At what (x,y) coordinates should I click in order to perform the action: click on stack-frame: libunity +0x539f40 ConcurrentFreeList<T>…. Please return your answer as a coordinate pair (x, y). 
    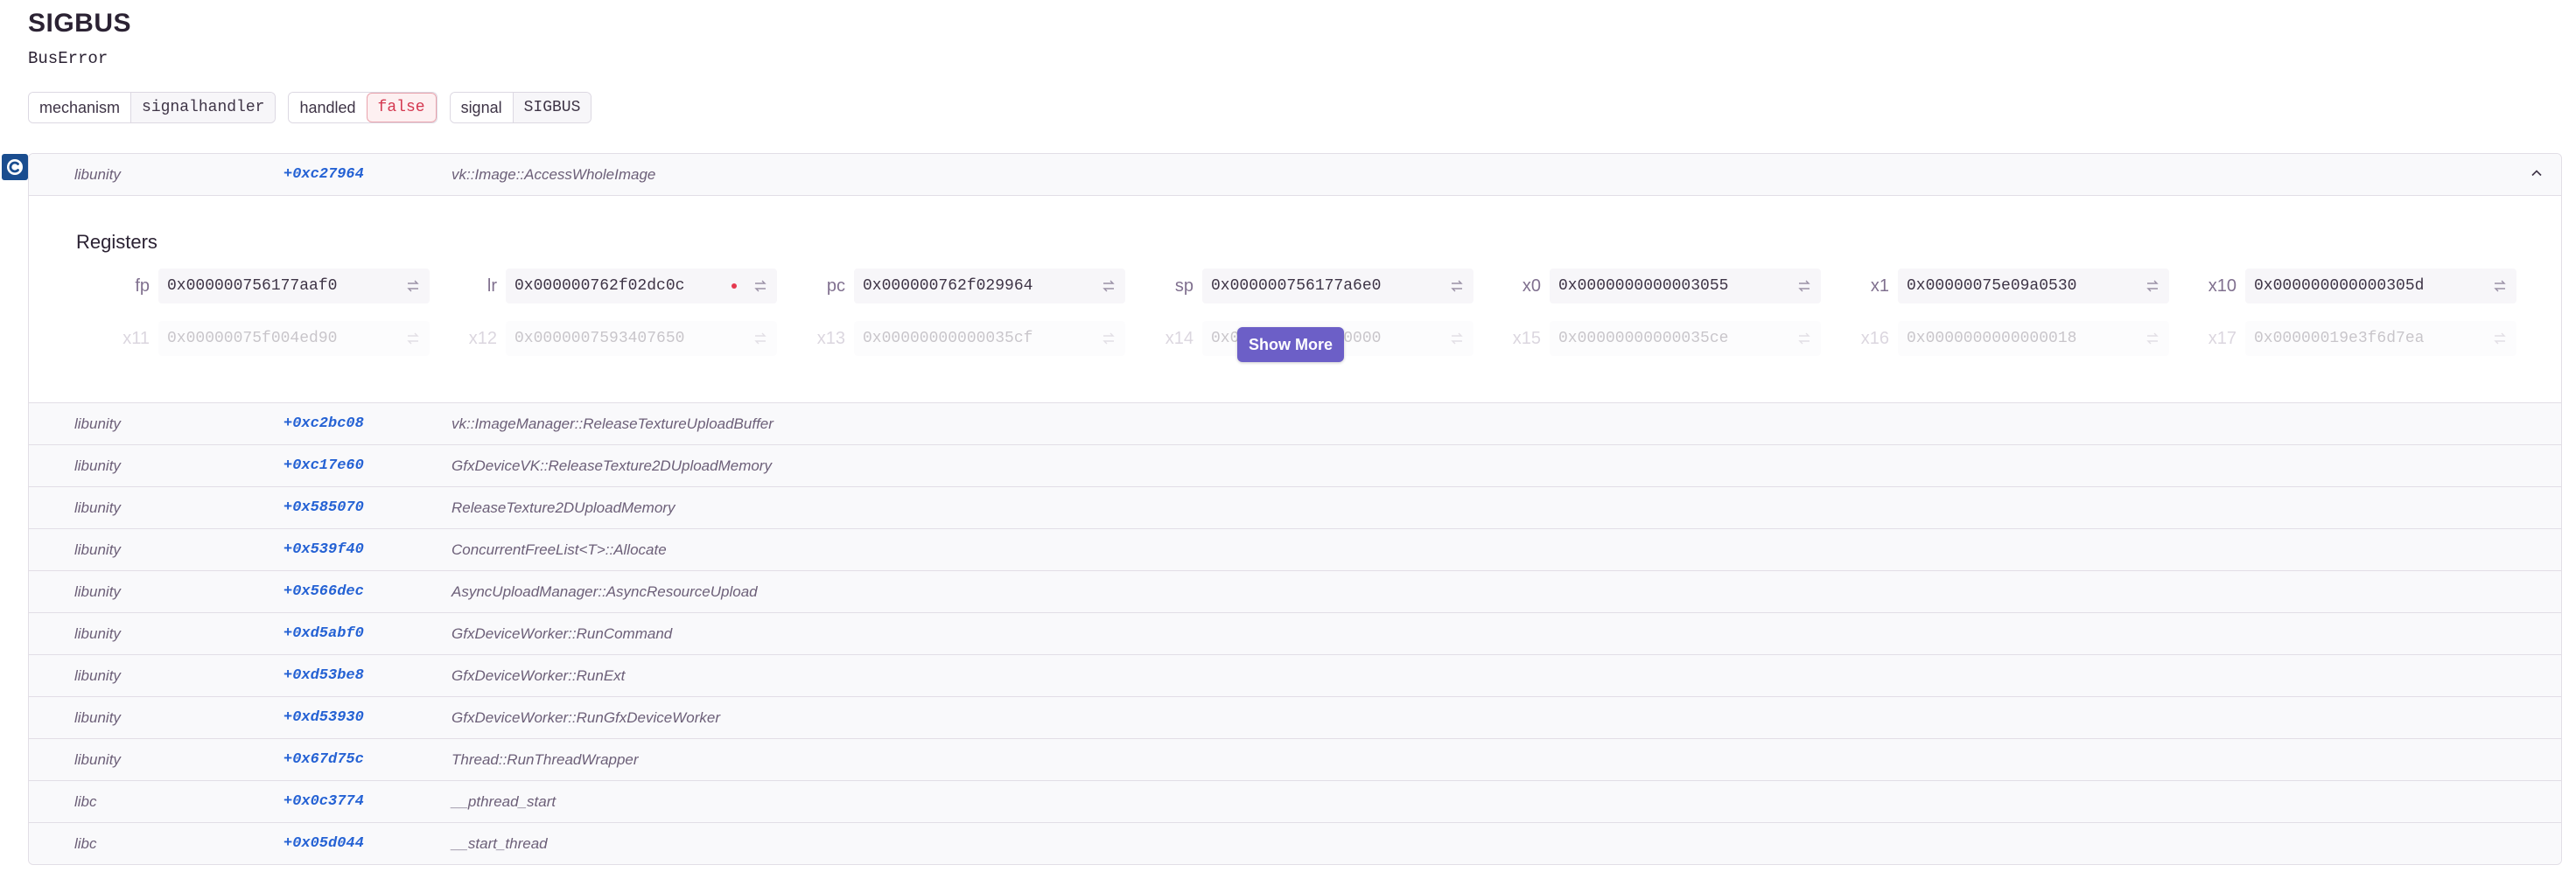
    Looking at the image, I should click on (1295, 550).